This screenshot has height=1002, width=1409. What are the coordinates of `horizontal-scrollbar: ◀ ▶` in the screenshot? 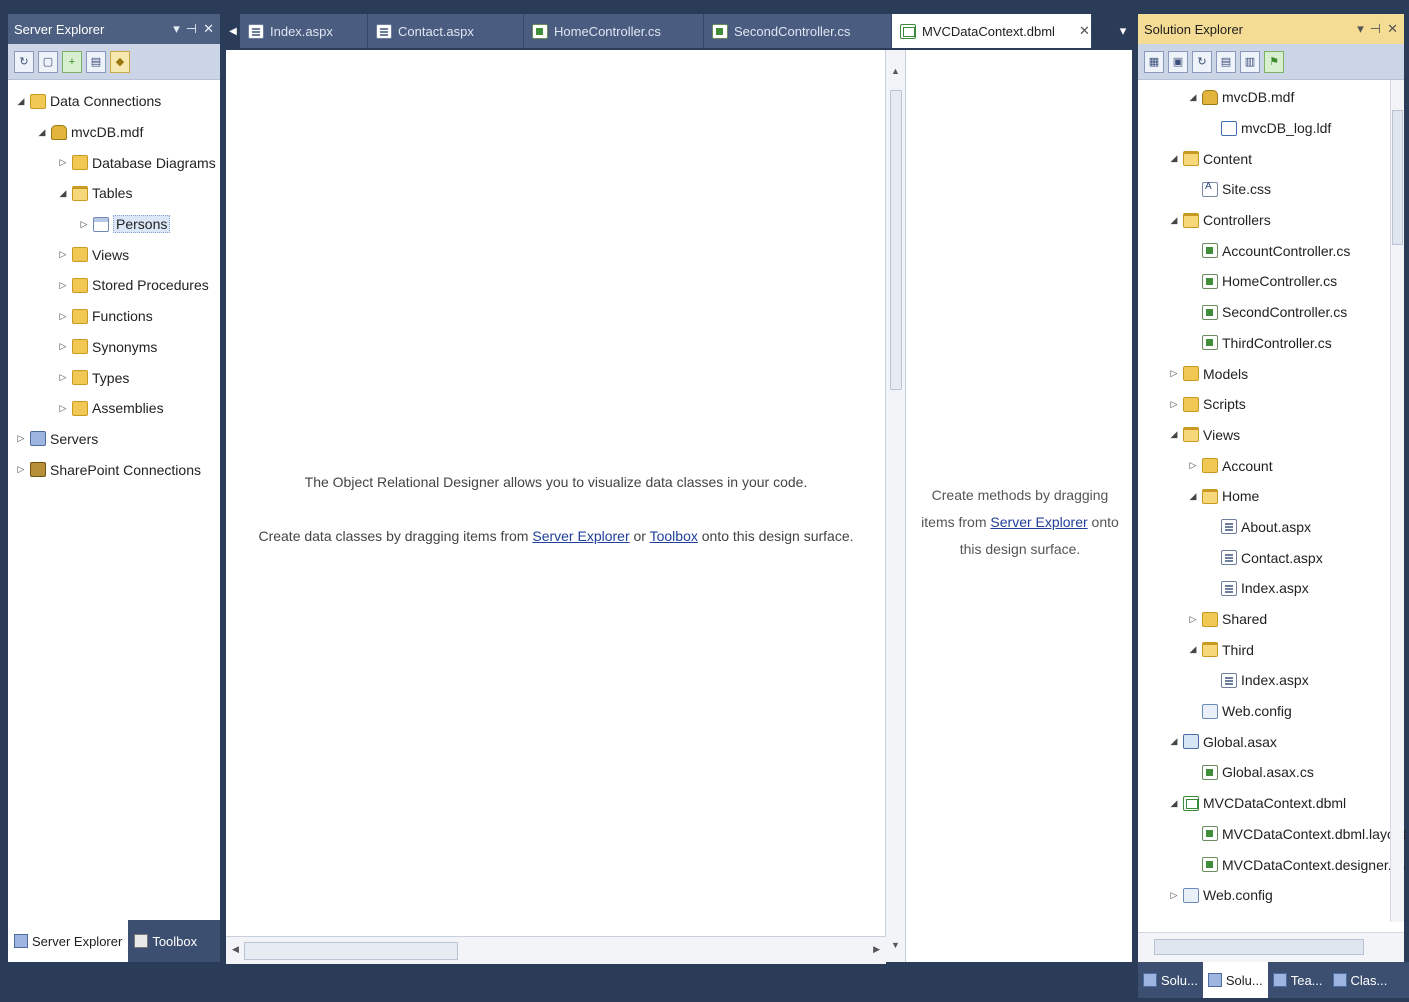 It's located at (556, 950).